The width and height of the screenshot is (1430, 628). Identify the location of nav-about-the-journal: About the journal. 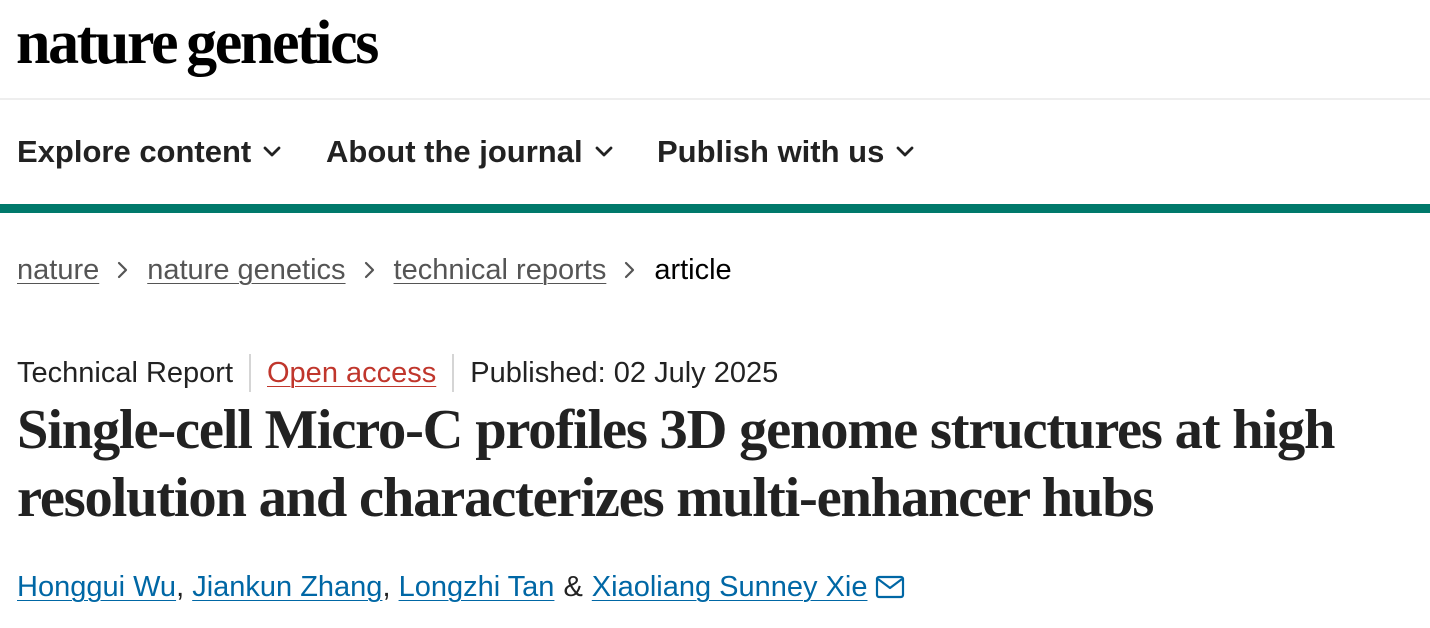
(469, 152).